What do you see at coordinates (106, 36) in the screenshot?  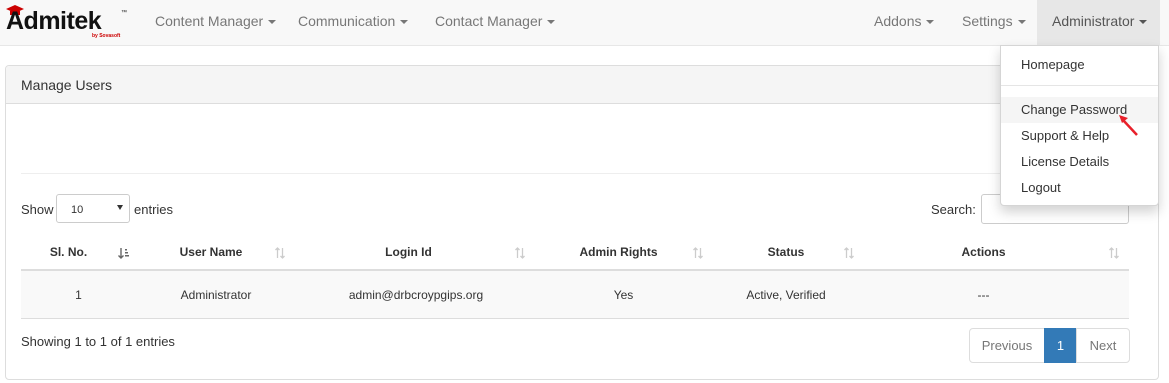 I see `brand-tagline: by Sovasoft` at bounding box center [106, 36].